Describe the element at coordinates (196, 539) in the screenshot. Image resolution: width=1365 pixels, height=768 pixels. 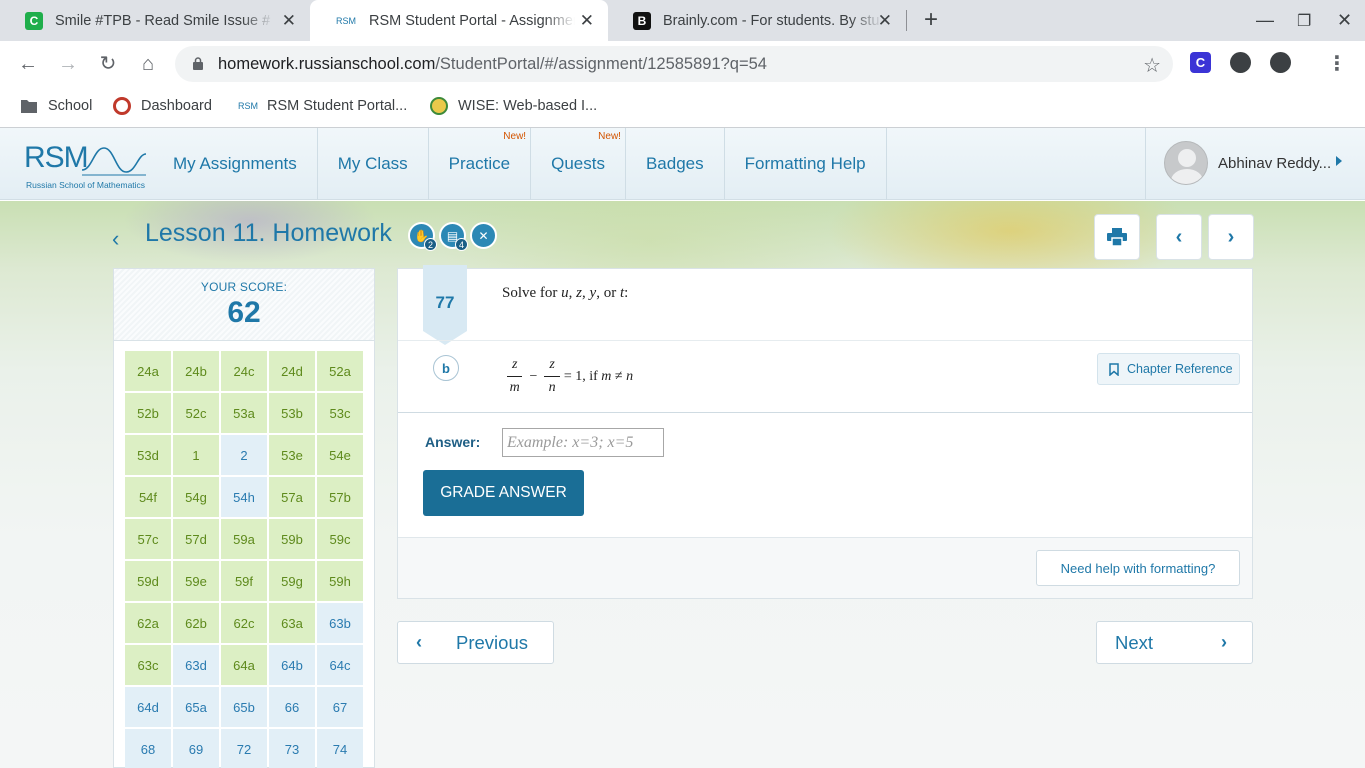
I see `question-cell: 57d` at that location.